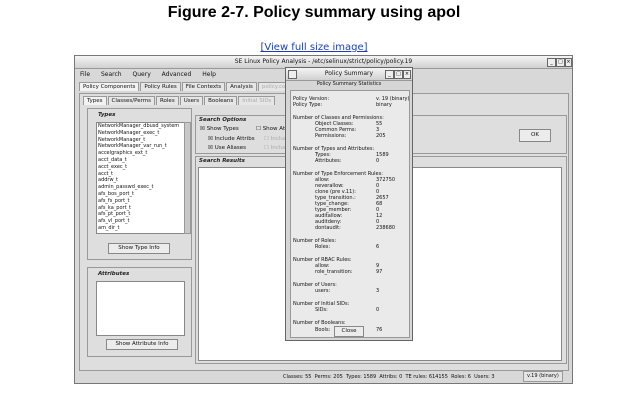  Describe the element at coordinates (384, 105) in the screenshot. I see `policy-type-value: binary` at that location.